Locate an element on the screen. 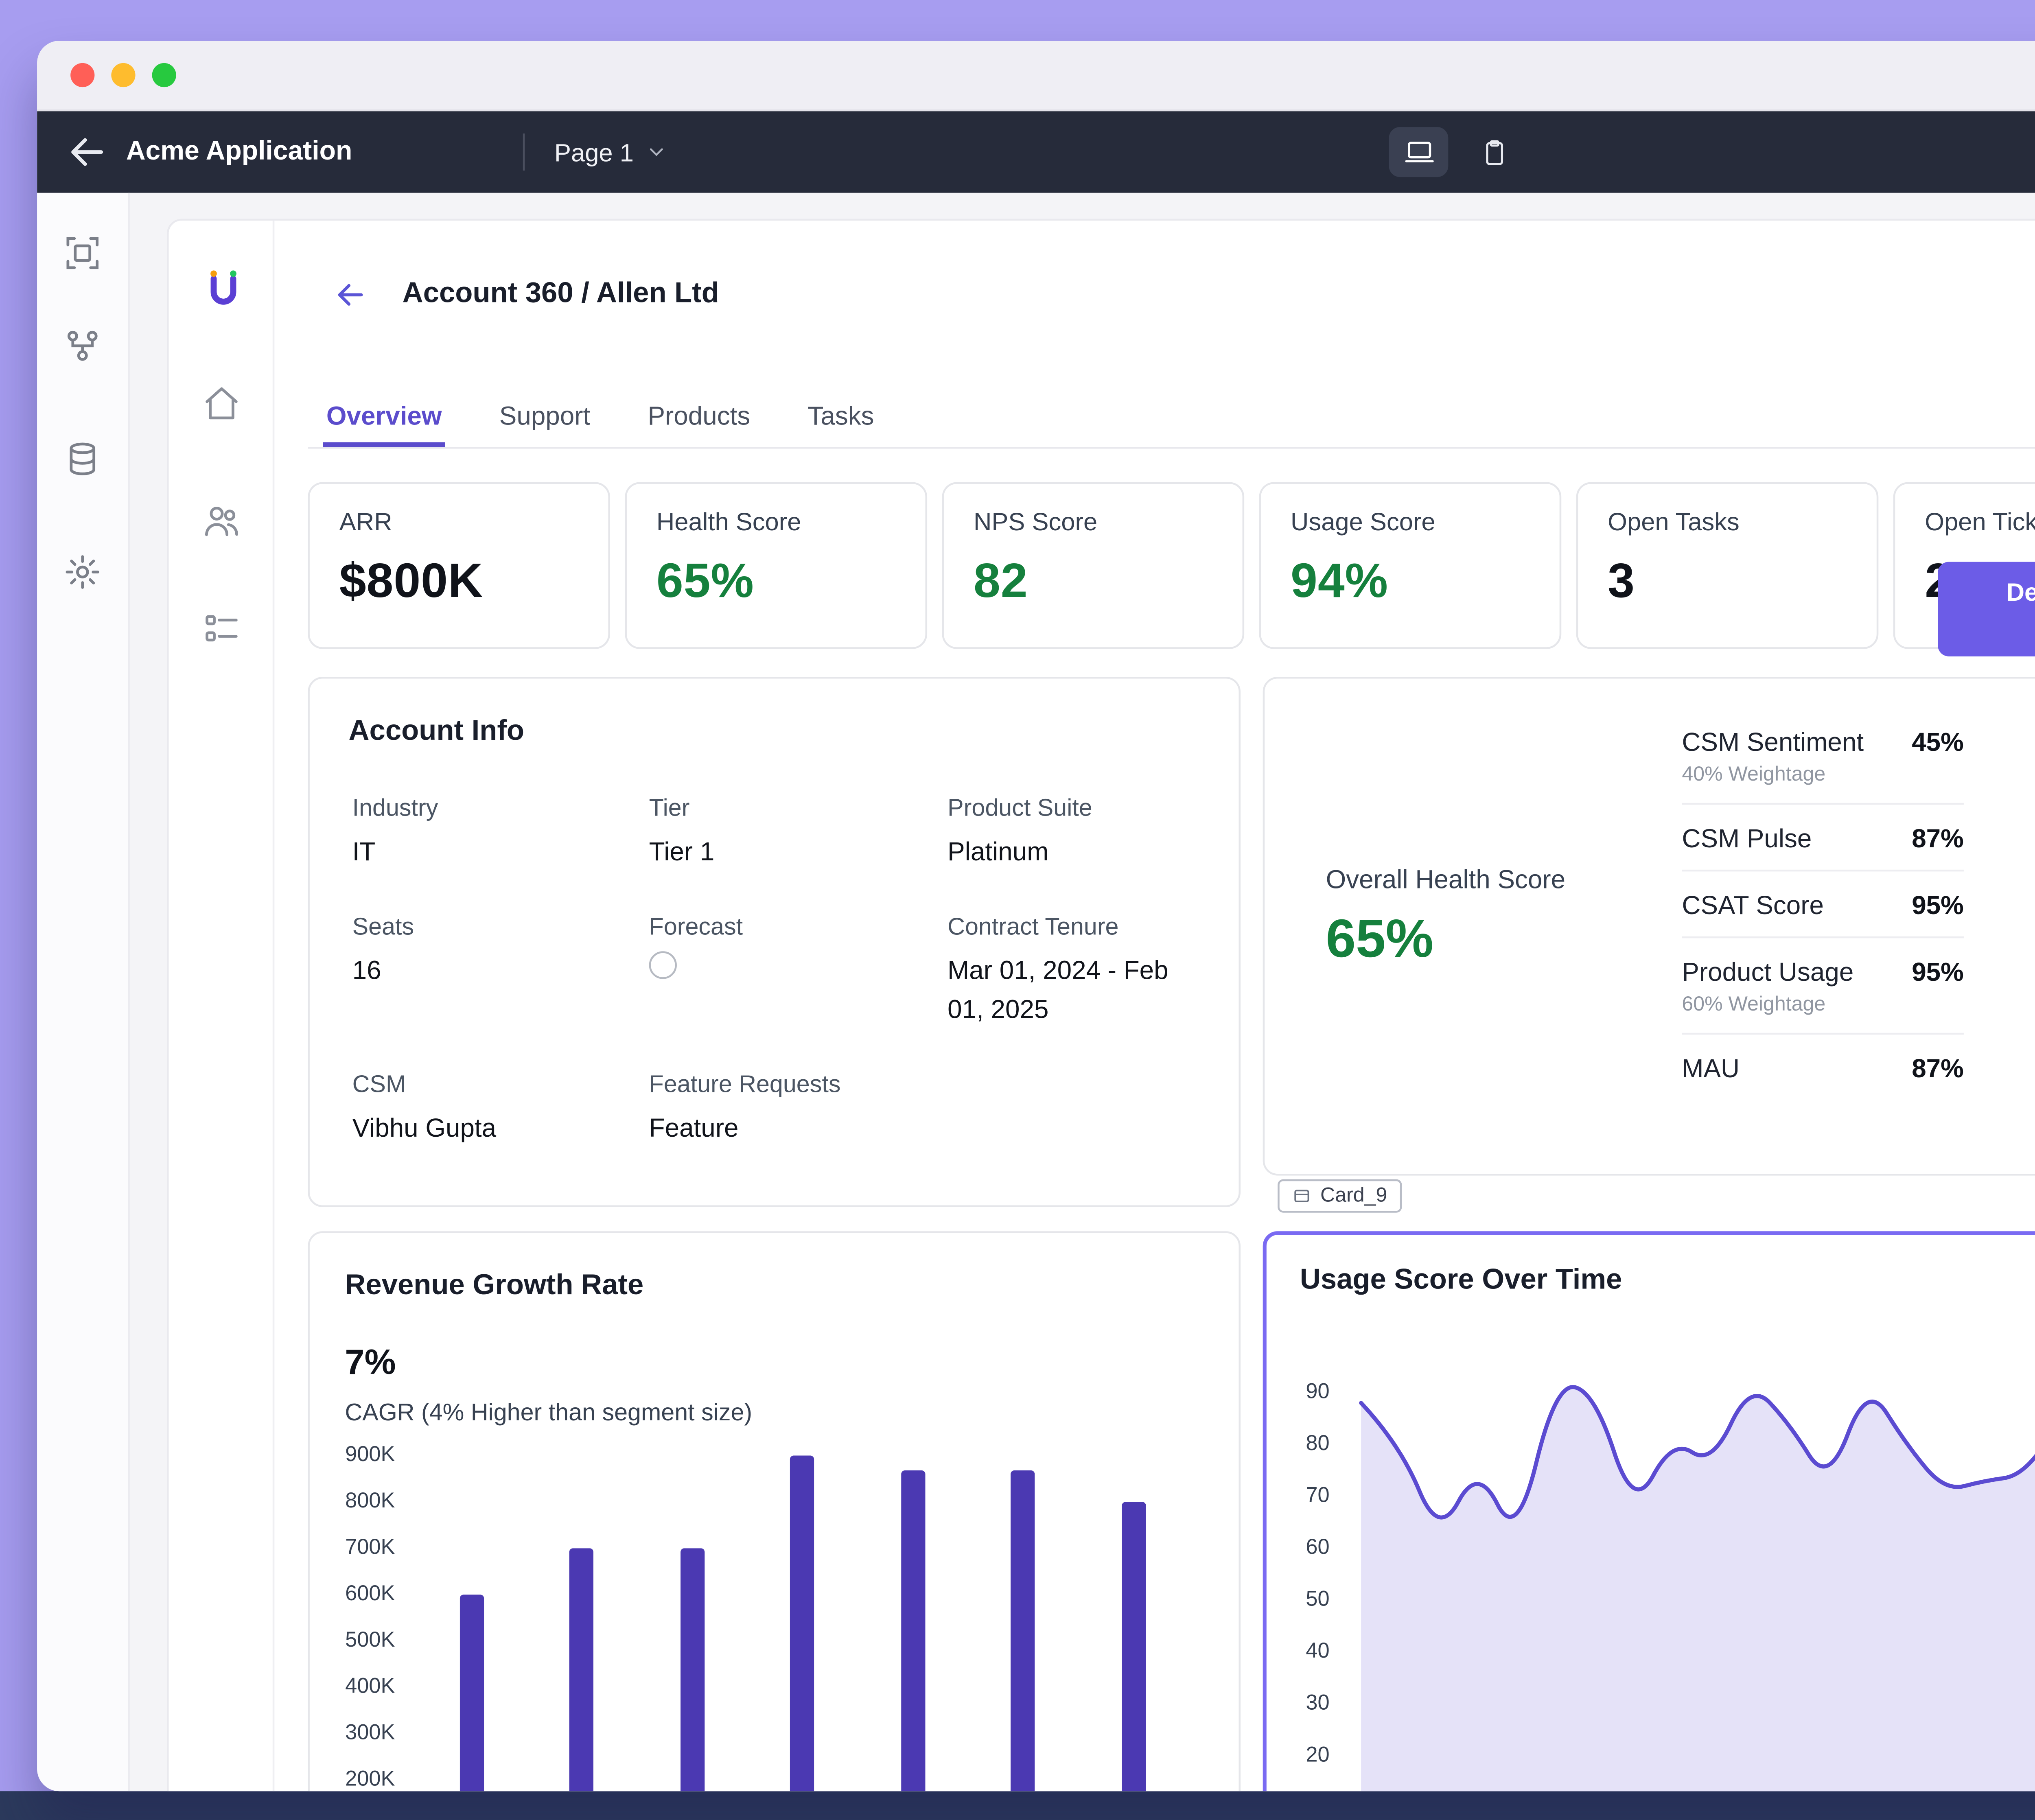 The image size is (2035, 1820). usage-score-card: Usage Score Over Time 90 80 70 60 50 40 30 20 is located at coordinates (1649, 1512).